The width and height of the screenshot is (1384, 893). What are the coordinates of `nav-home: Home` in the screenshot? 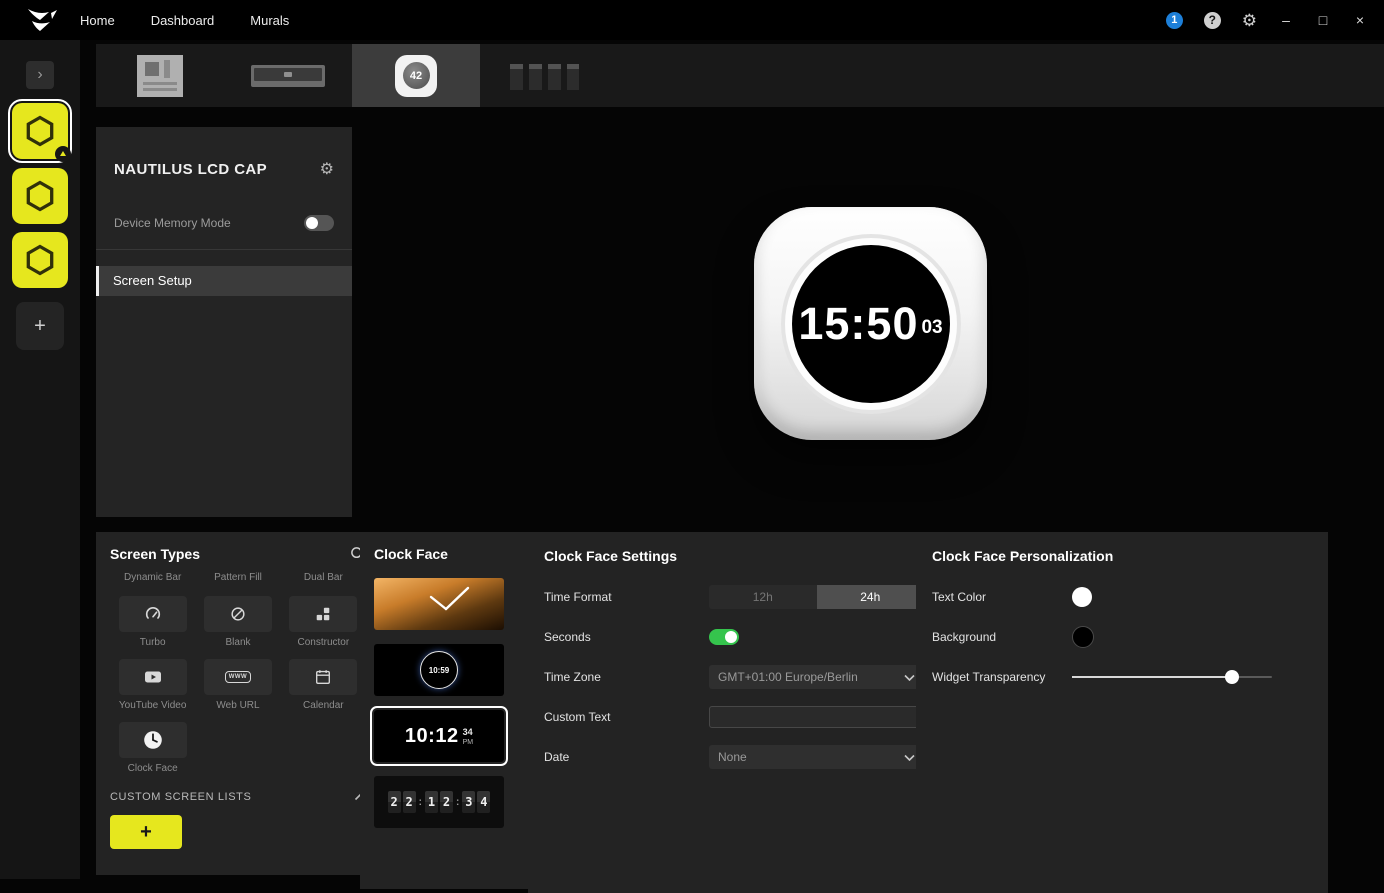 It's located at (97, 20).